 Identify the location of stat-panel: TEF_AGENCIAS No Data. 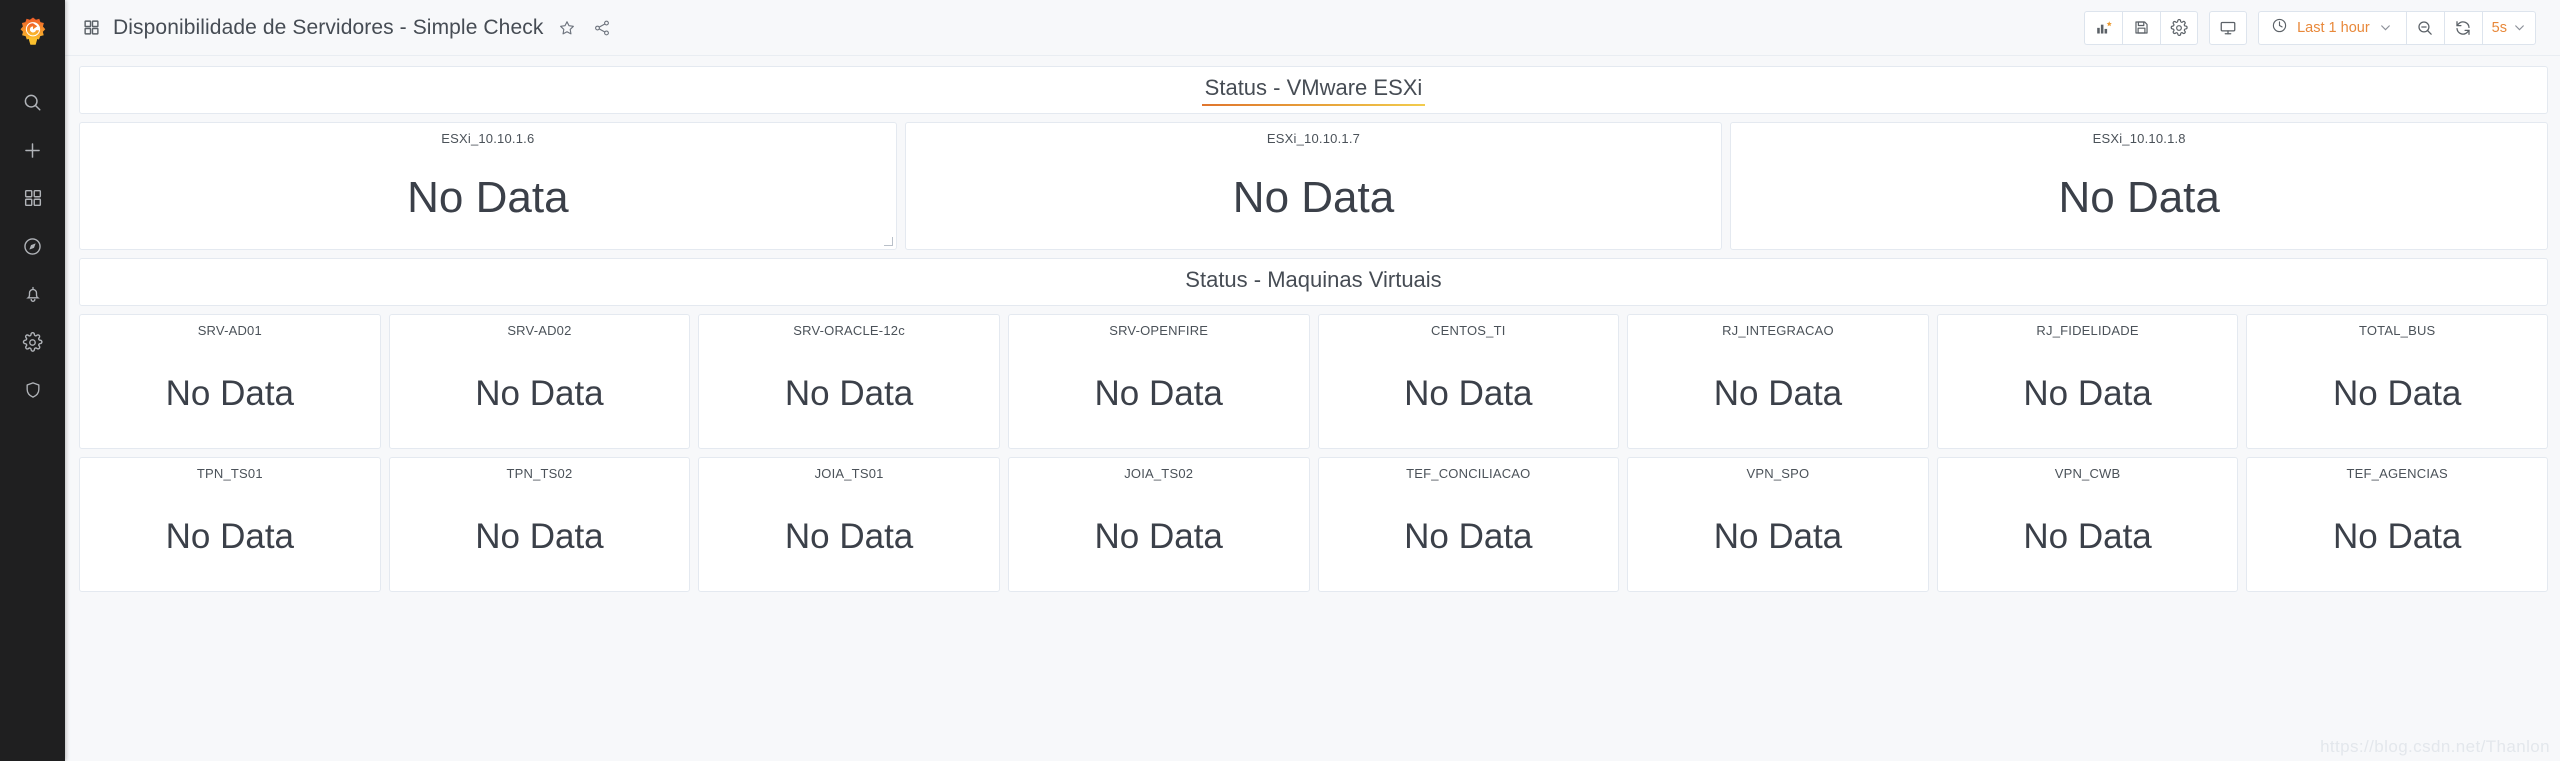
(2397, 524).